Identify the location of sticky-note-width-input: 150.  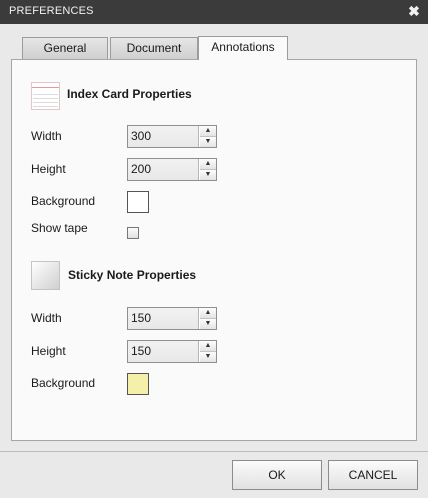
(163, 318).